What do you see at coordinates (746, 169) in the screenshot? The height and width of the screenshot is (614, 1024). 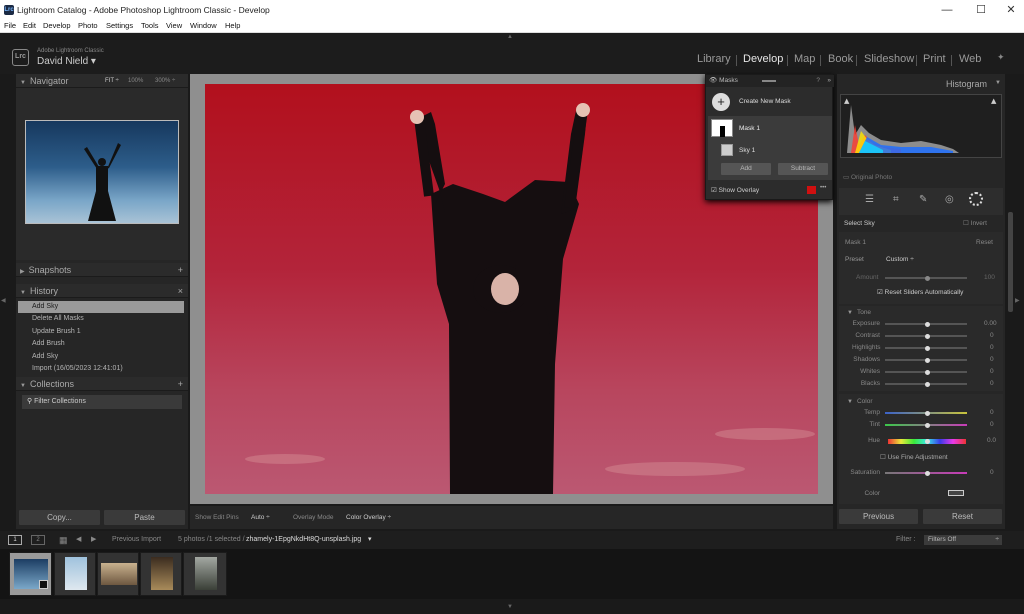 I see `add-to-mask-button: Add` at bounding box center [746, 169].